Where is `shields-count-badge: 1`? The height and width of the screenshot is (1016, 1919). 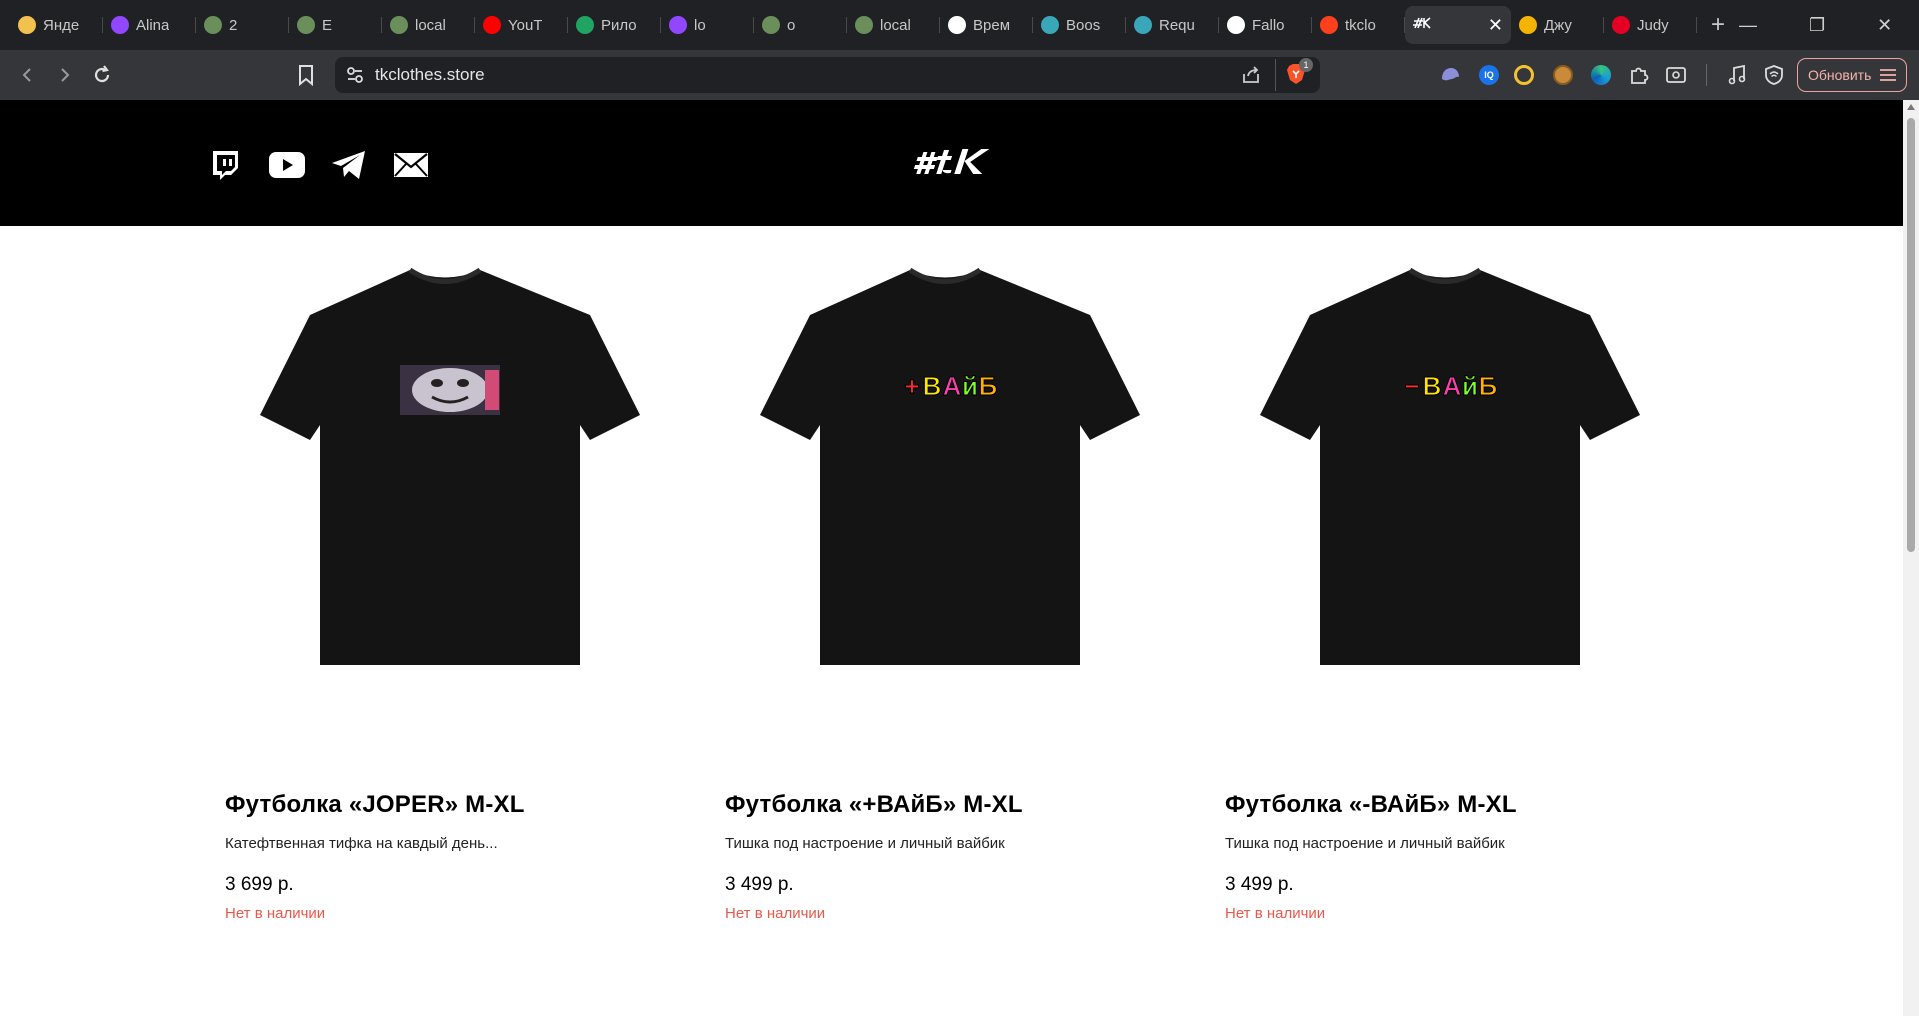 shields-count-badge: 1 is located at coordinates (1306, 65).